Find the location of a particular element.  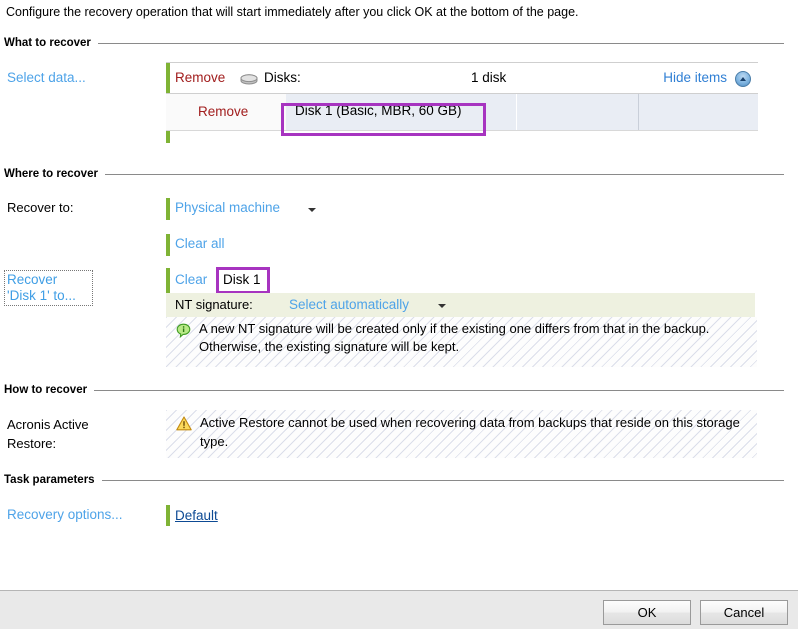

section-header-how-to-recover: How to recover is located at coordinates (394, 390).